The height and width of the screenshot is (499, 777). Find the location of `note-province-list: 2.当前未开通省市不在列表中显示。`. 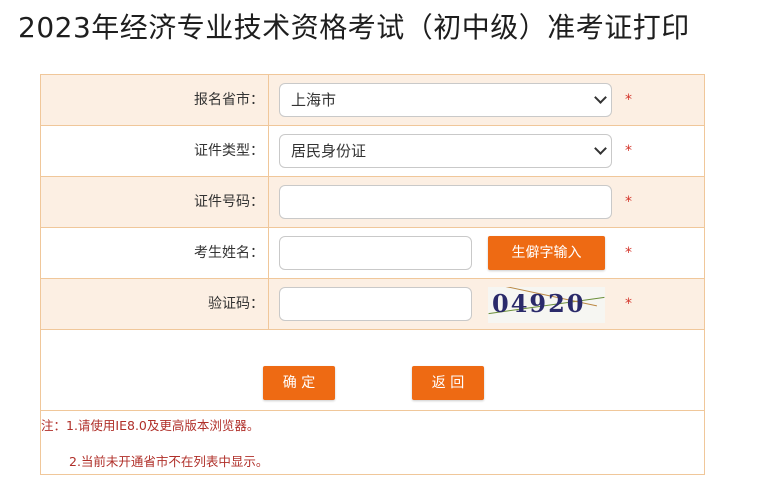

note-province-list: 2.当前未开通省市不在列表中显示。 is located at coordinates (169, 461).